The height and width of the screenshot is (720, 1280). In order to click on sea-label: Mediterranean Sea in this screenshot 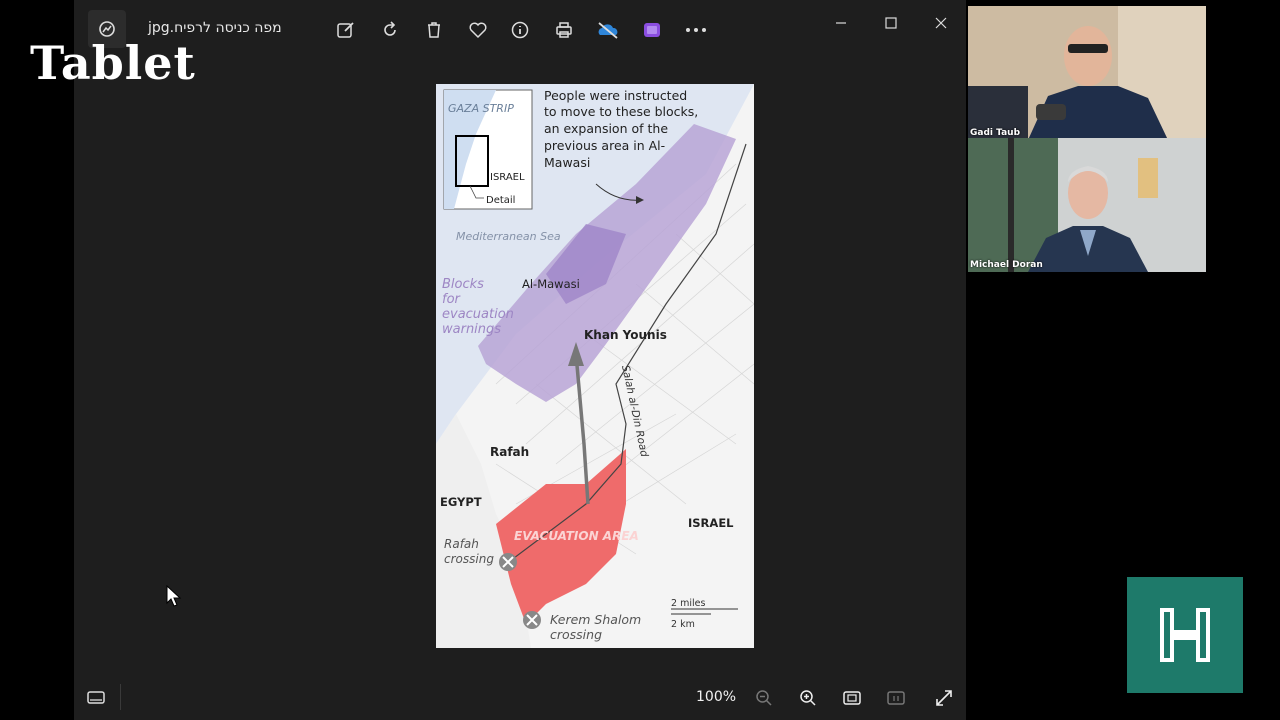, I will do `click(508, 236)`.